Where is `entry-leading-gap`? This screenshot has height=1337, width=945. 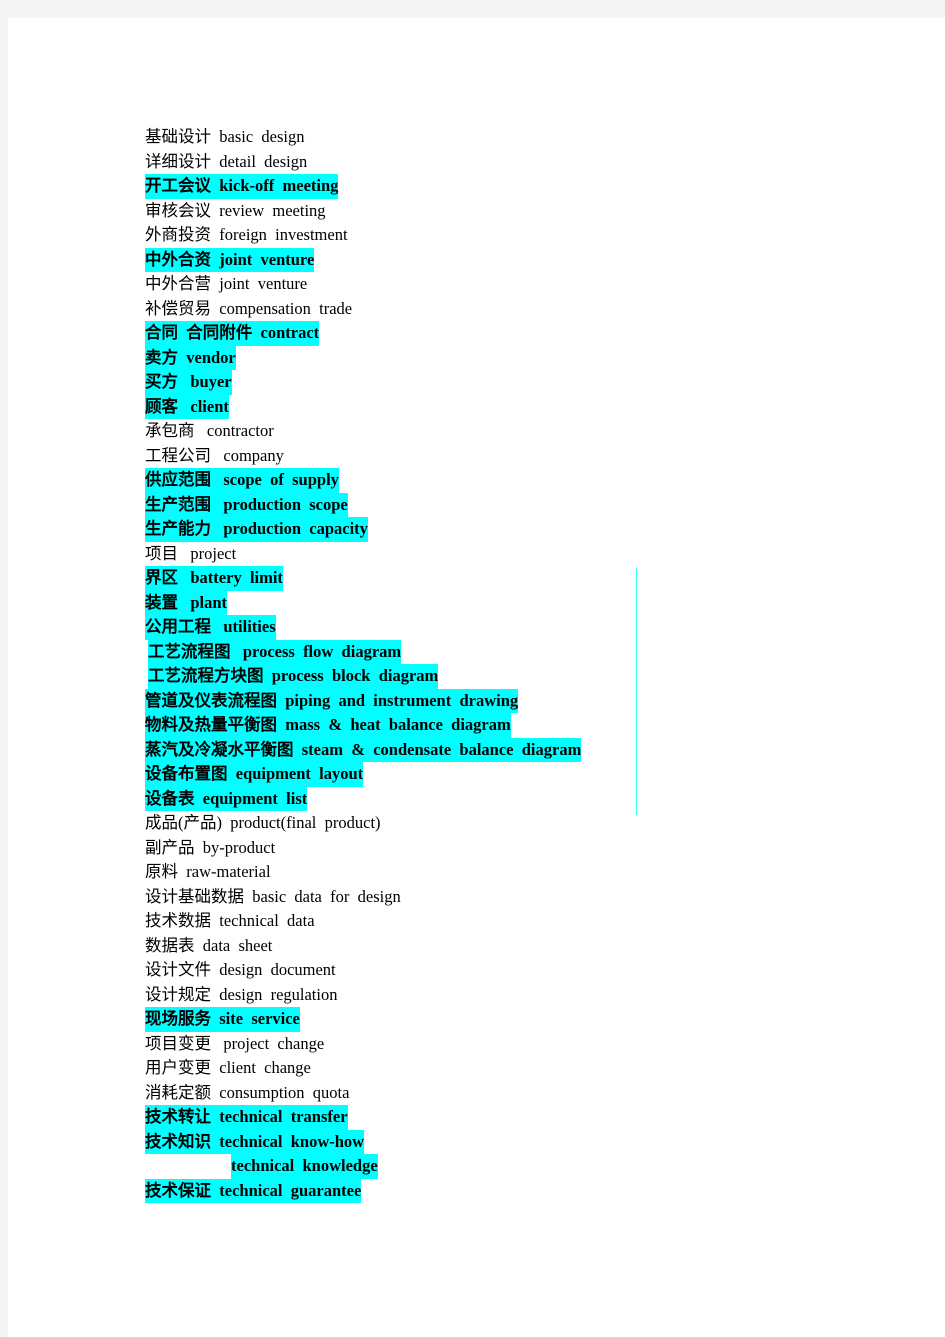 entry-leading-gap is located at coordinates (188, 1166).